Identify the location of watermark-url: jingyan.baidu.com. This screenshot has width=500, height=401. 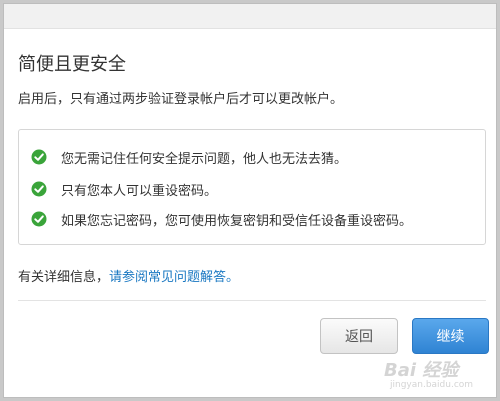
(432, 385).